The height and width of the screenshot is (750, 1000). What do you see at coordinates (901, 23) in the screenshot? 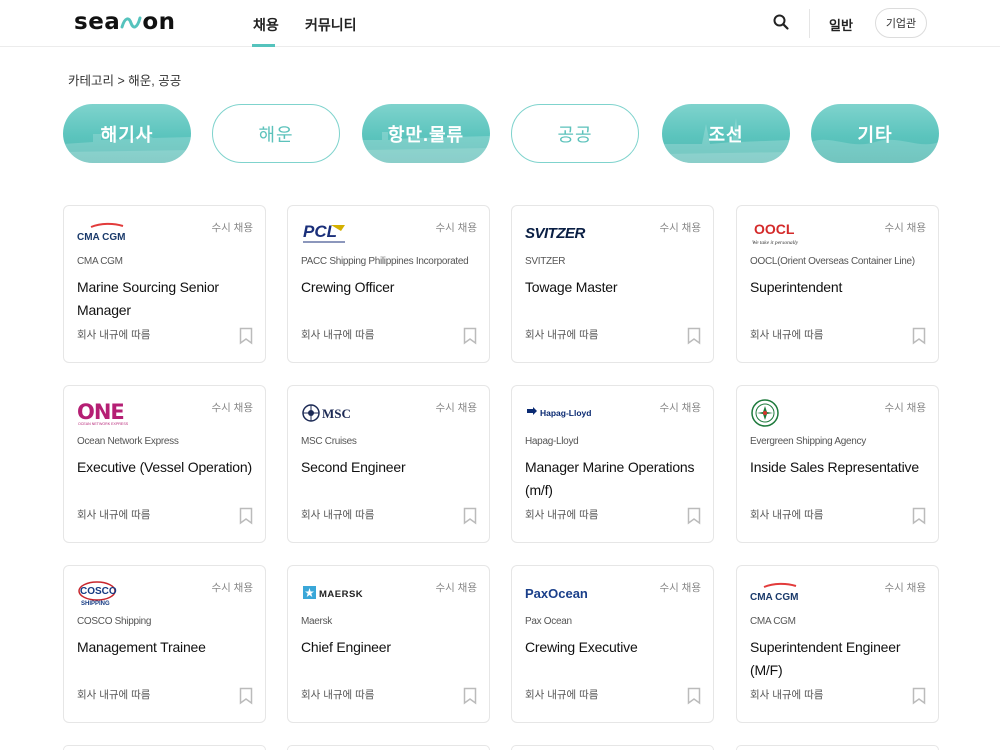
I see `corp-button: 기업관` at bounding box center [901, 23].